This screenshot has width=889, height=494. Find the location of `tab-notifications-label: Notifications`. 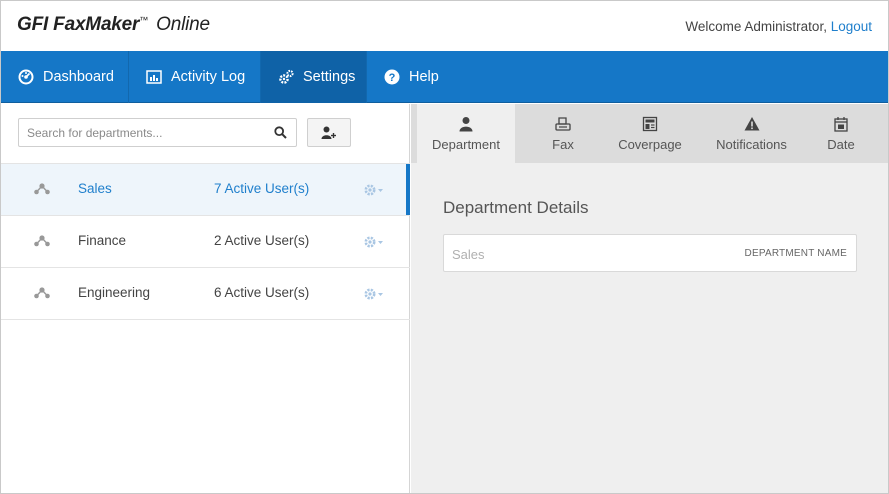

tab-notifications-label: Notifications is located at coordinates (751, 144).